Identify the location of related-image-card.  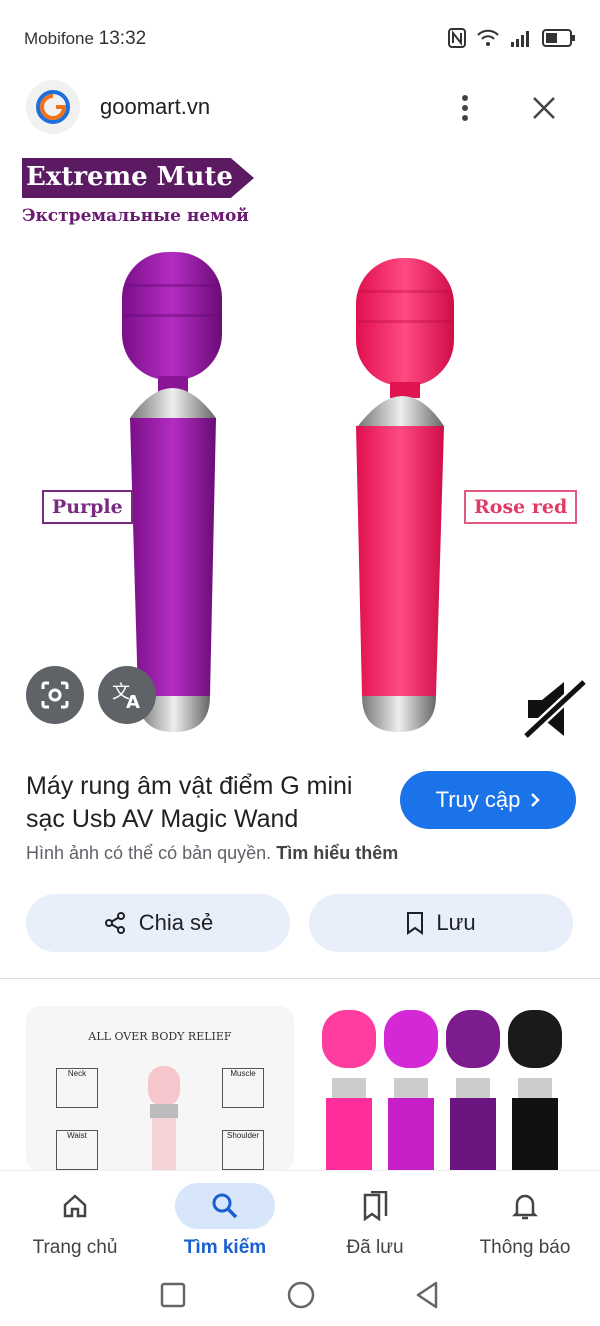
(442, 1088).